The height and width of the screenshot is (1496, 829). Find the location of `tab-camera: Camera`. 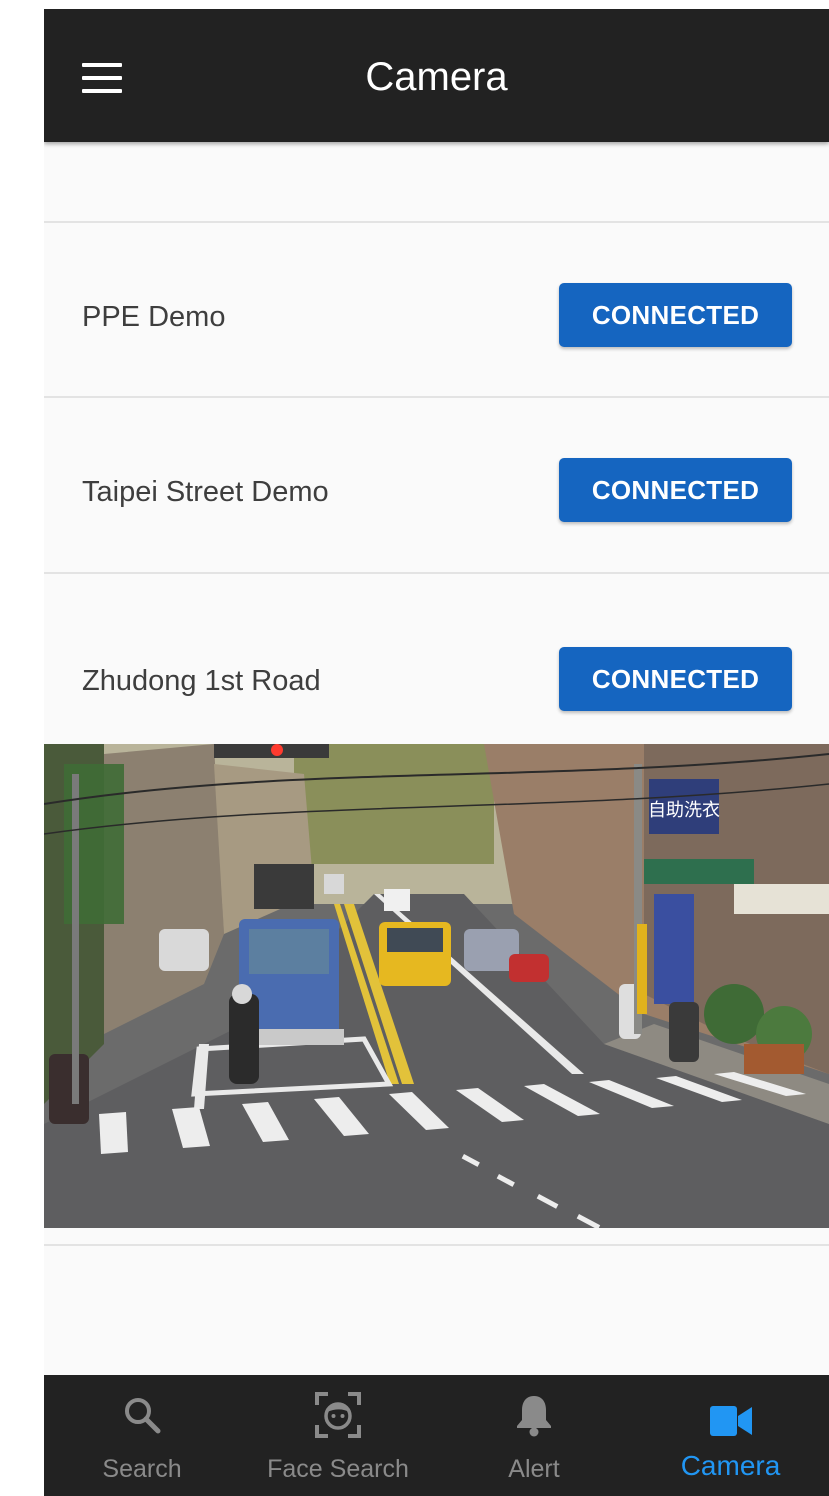

tab-camera: Camera is located at coordinates (730, 1435).